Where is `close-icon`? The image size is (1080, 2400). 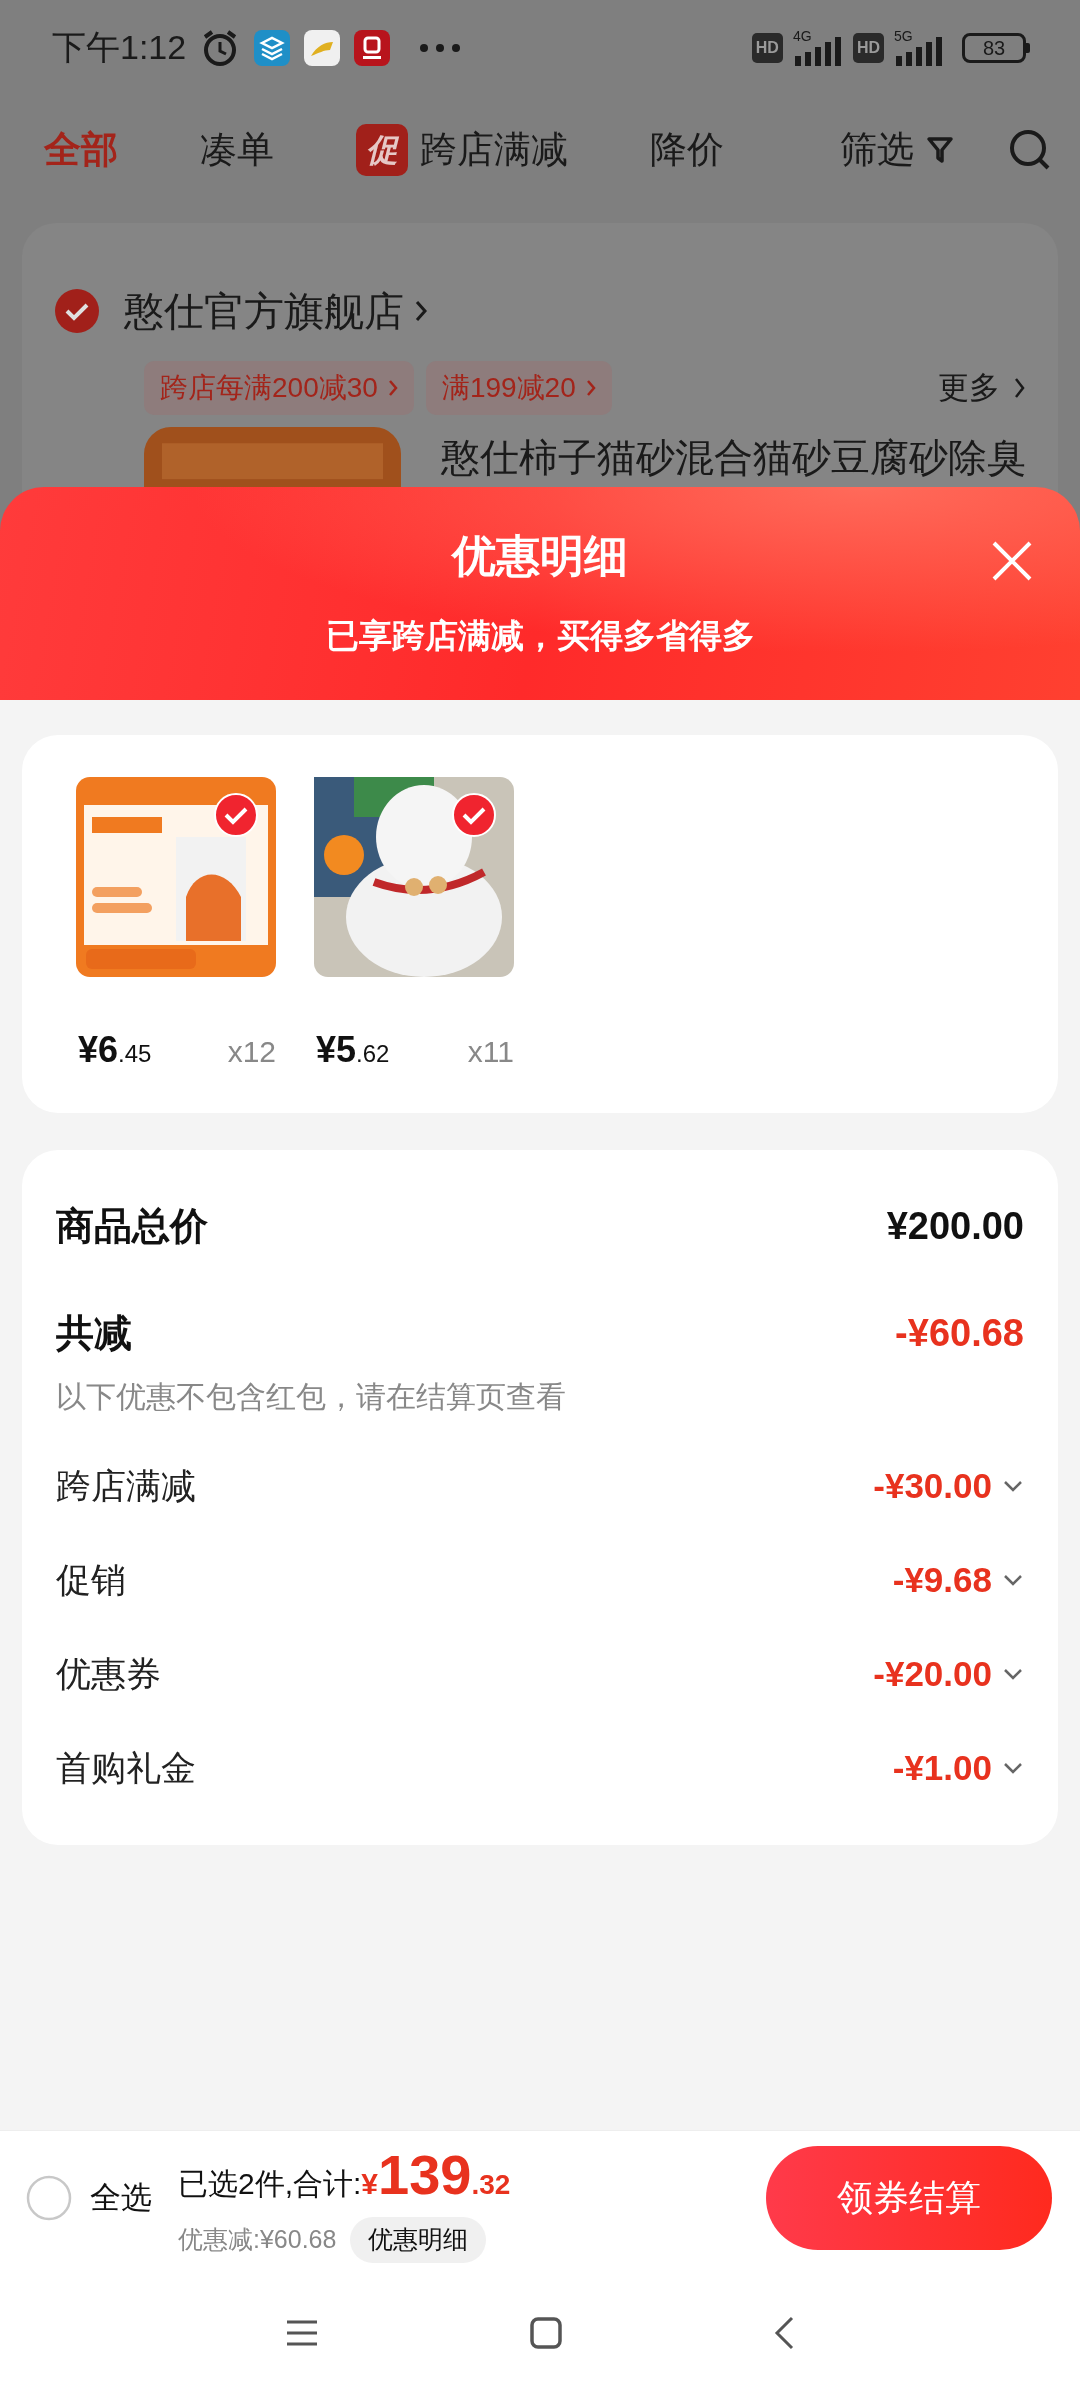
close-icon is located at coordinates (1012, 561).